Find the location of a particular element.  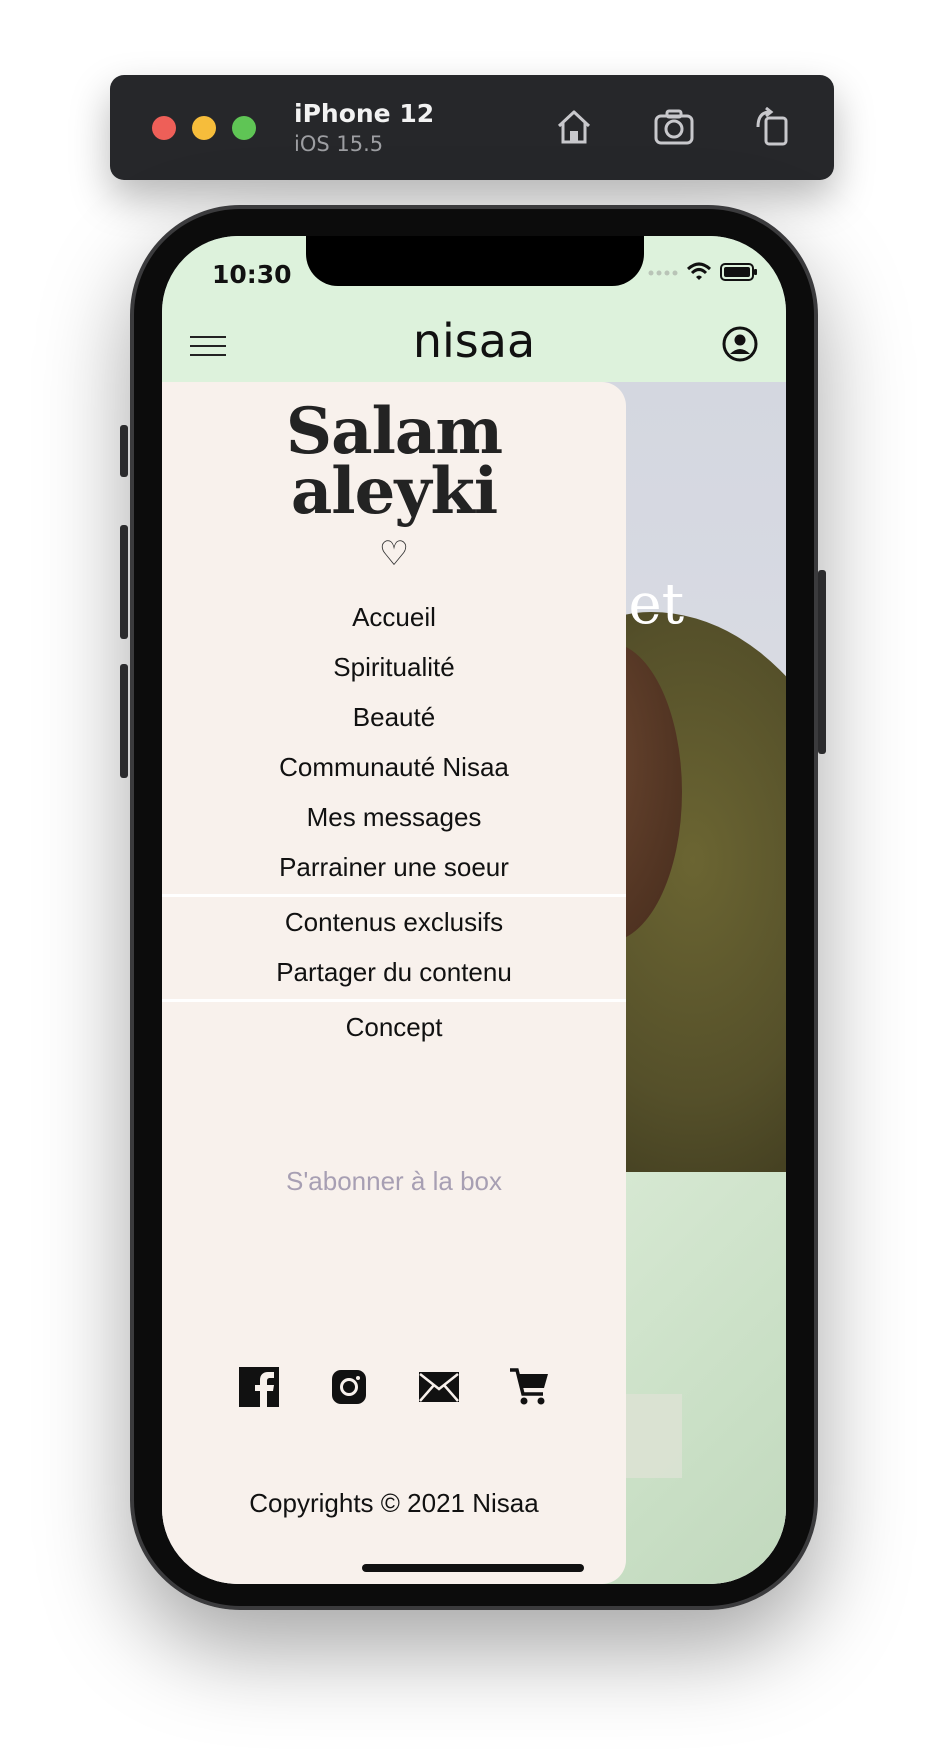

facebook-icon is located at coordinates (259, 1387).